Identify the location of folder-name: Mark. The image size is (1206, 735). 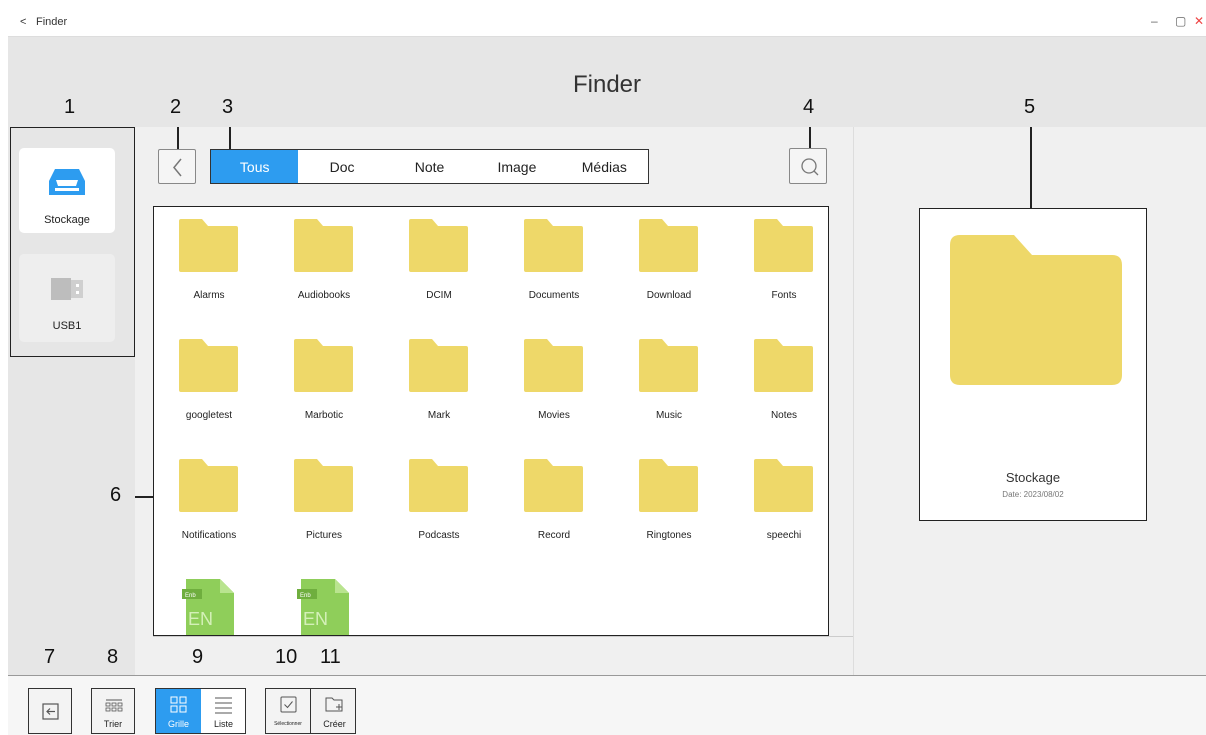
(439, 415).